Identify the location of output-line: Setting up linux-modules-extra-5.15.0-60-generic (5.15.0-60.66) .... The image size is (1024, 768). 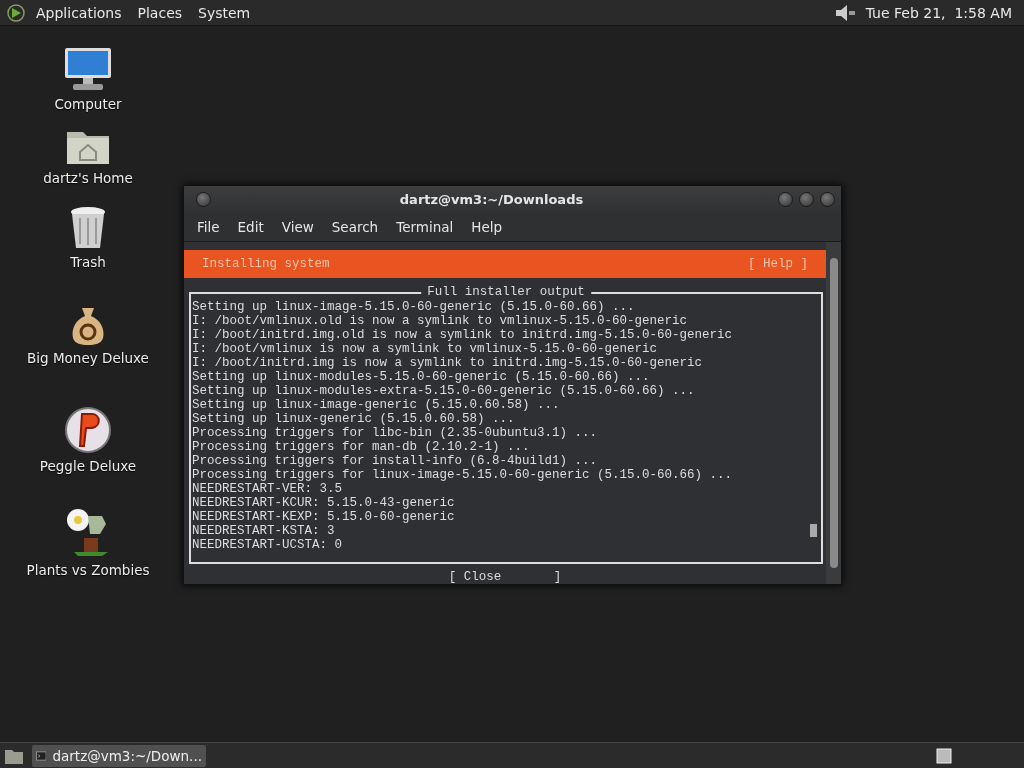
(443, 391).